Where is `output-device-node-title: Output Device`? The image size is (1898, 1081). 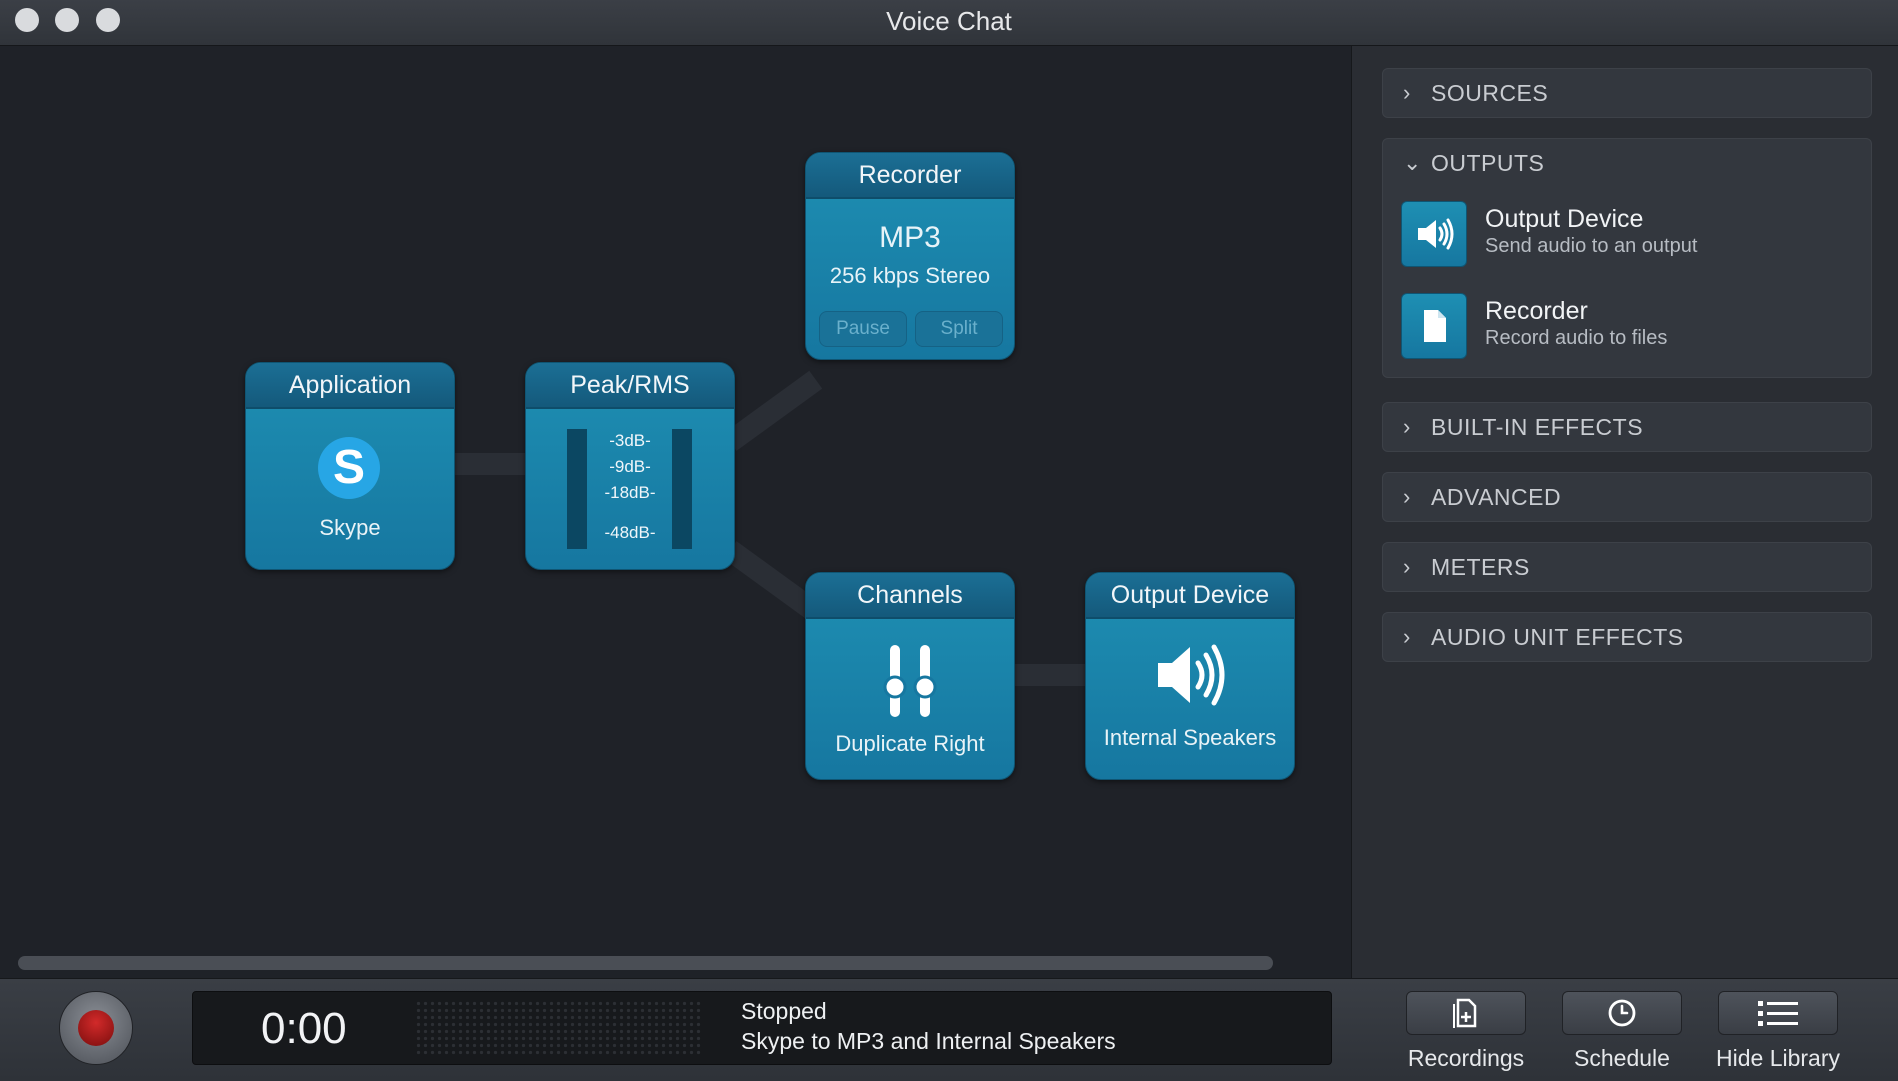 output-device-node-title: Output Device is located at coordinates (1190, 596).